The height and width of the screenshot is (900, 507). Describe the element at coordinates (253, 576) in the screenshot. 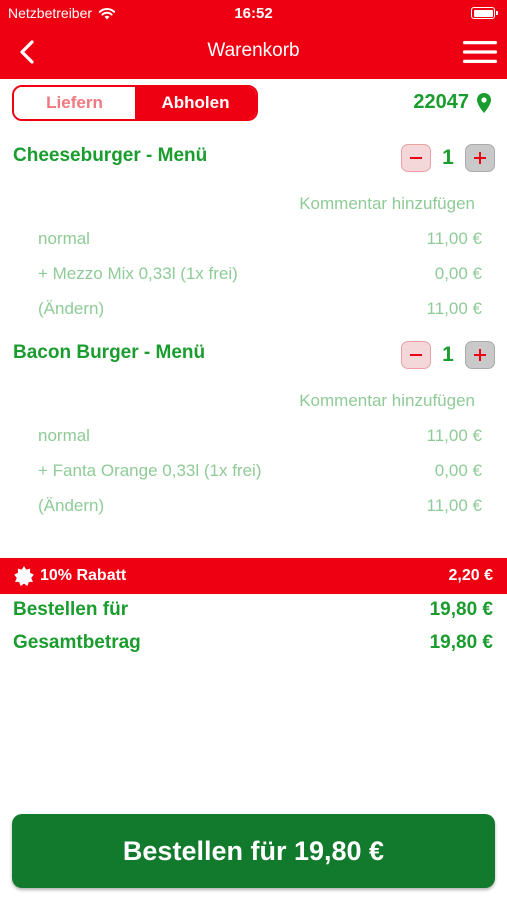

I see `discount-bar: 10% Rabatt 2,20 €` at that location.